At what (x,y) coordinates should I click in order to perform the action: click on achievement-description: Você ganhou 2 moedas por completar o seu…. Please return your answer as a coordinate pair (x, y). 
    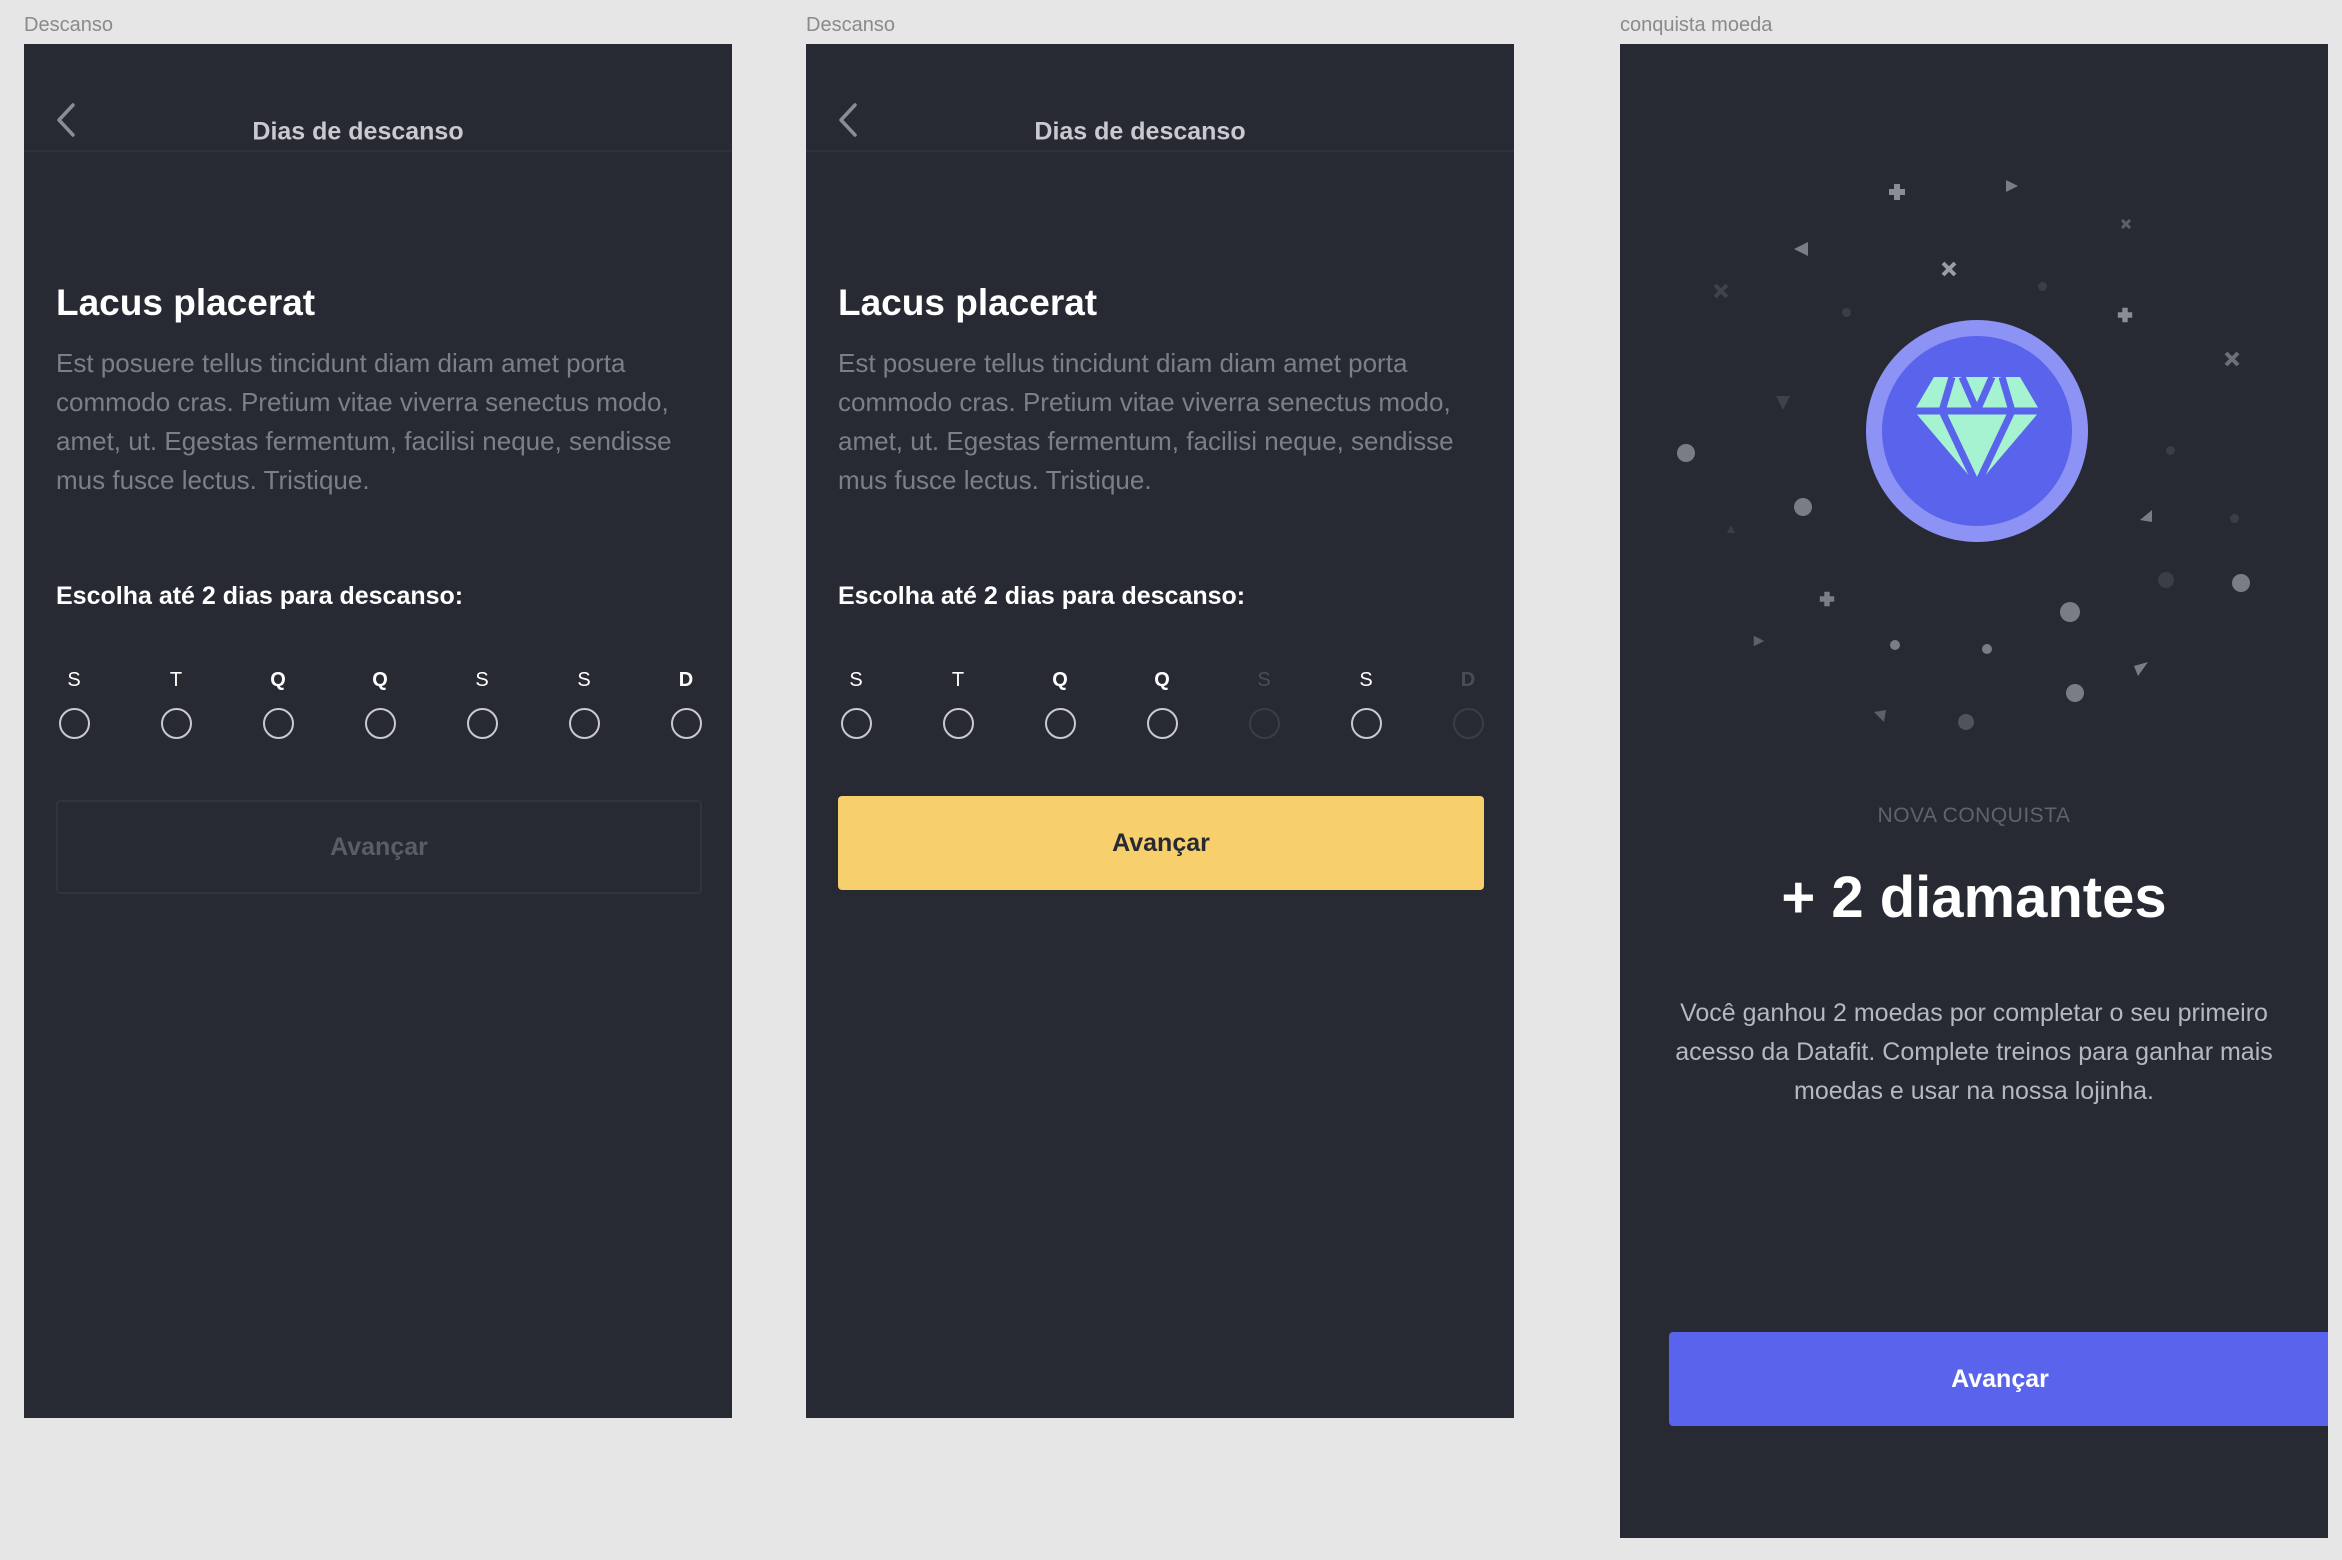
    Looking at the image, I should click on (1974, 1052).